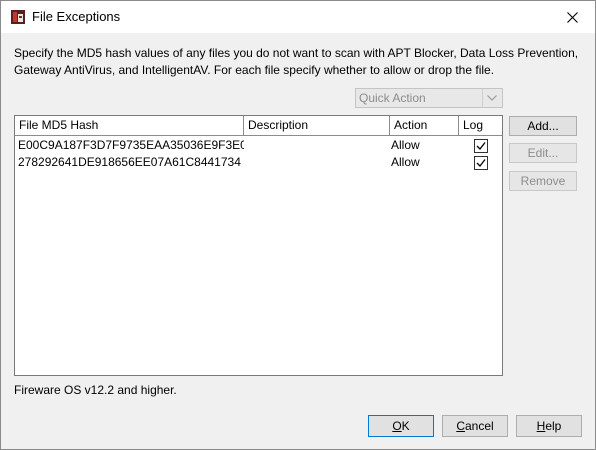 The width and height of the screenshot is (596, 450). I want to click on close-button, so click(572, 17).